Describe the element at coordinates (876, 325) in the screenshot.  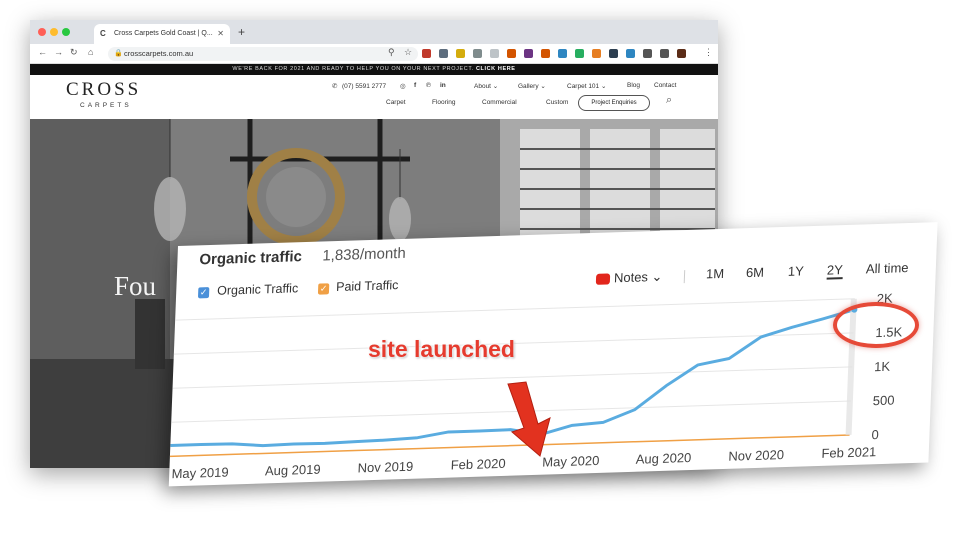
I see `highlight-circle` at that location.